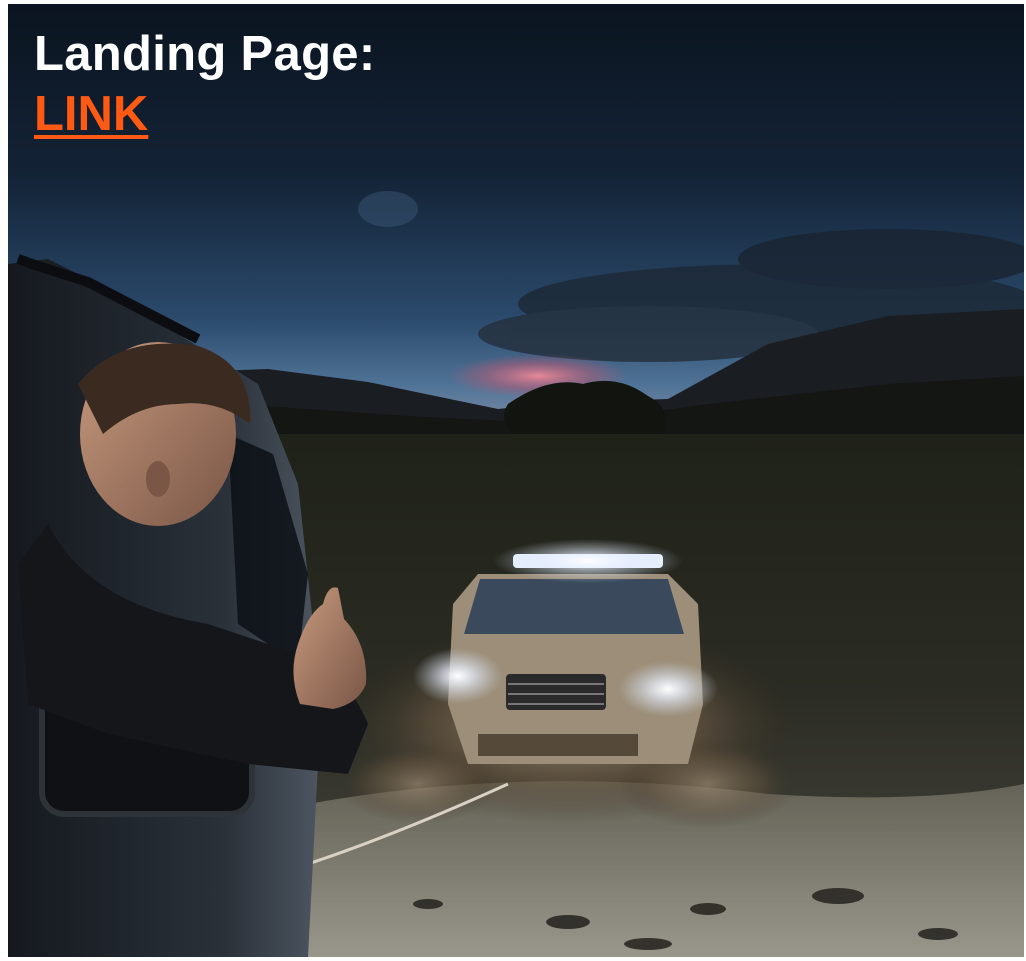 The height and width of the screenshot is (961, 1026). What do you see at coordinates (204, 84) in the screenshot?
I see `landing-page-callout: Landing Page: LINK` at bounding box center [204, 84].